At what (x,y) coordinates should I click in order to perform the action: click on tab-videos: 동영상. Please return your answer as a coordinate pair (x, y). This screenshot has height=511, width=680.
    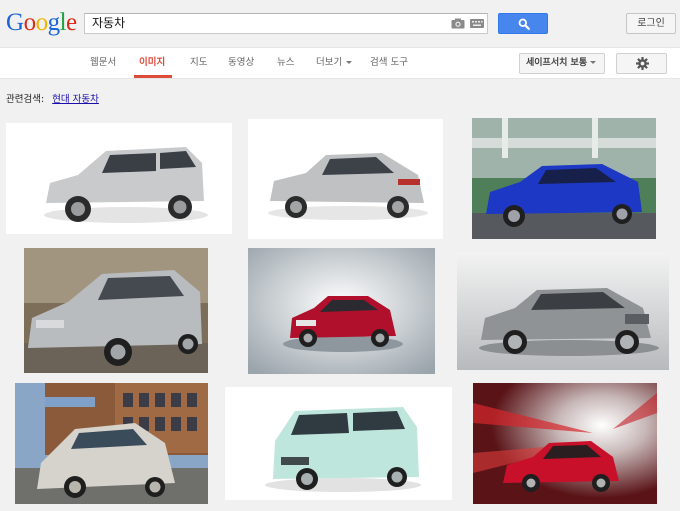
    Looking at the image, I should click on (241, 63).